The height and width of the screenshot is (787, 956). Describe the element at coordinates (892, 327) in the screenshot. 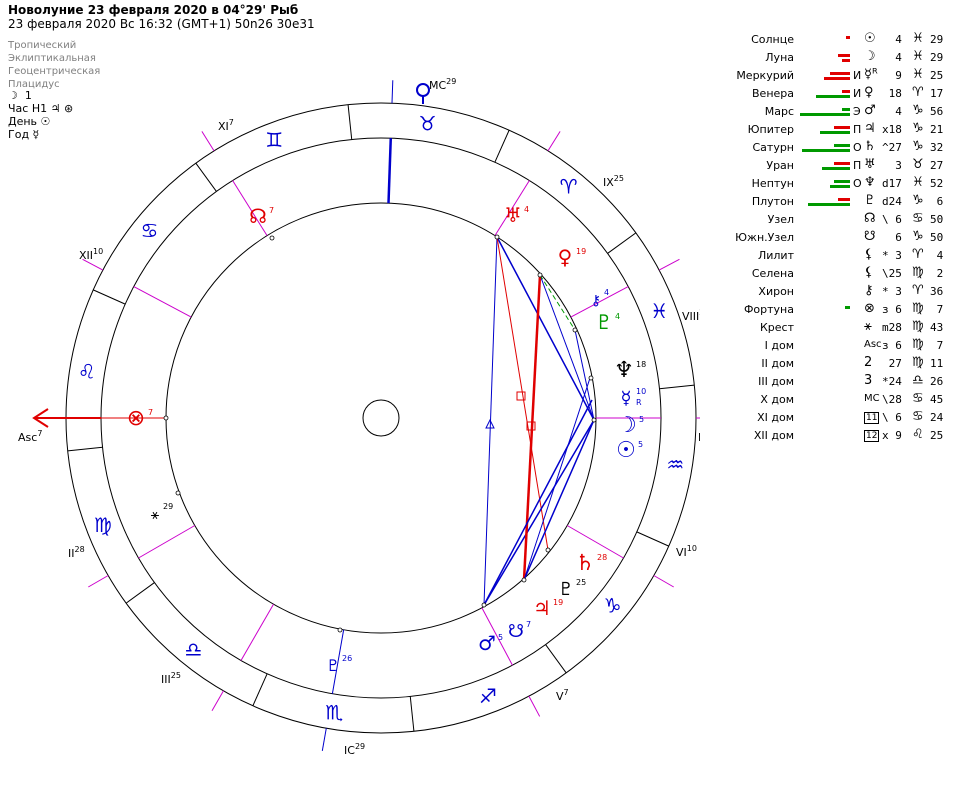

I see `position-degree: m28` at that location.